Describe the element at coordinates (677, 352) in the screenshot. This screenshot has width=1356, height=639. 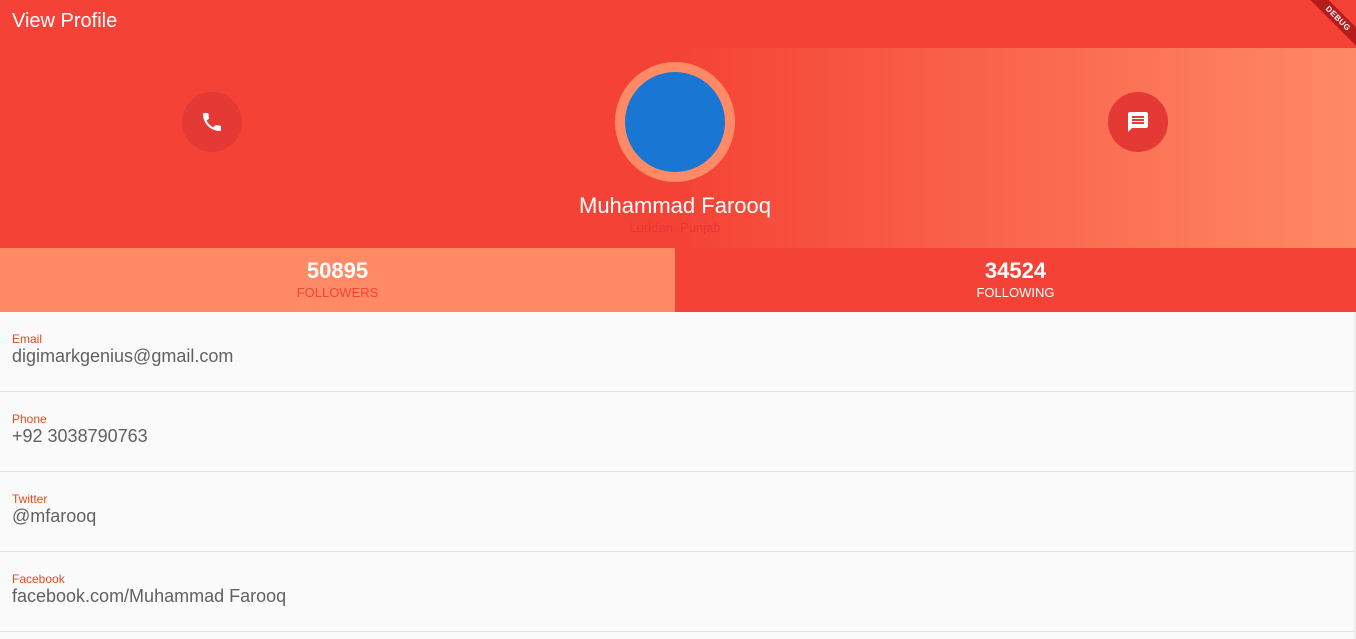
I see `info-item-email: Email digimarkgenius@gmail.com` at that location.